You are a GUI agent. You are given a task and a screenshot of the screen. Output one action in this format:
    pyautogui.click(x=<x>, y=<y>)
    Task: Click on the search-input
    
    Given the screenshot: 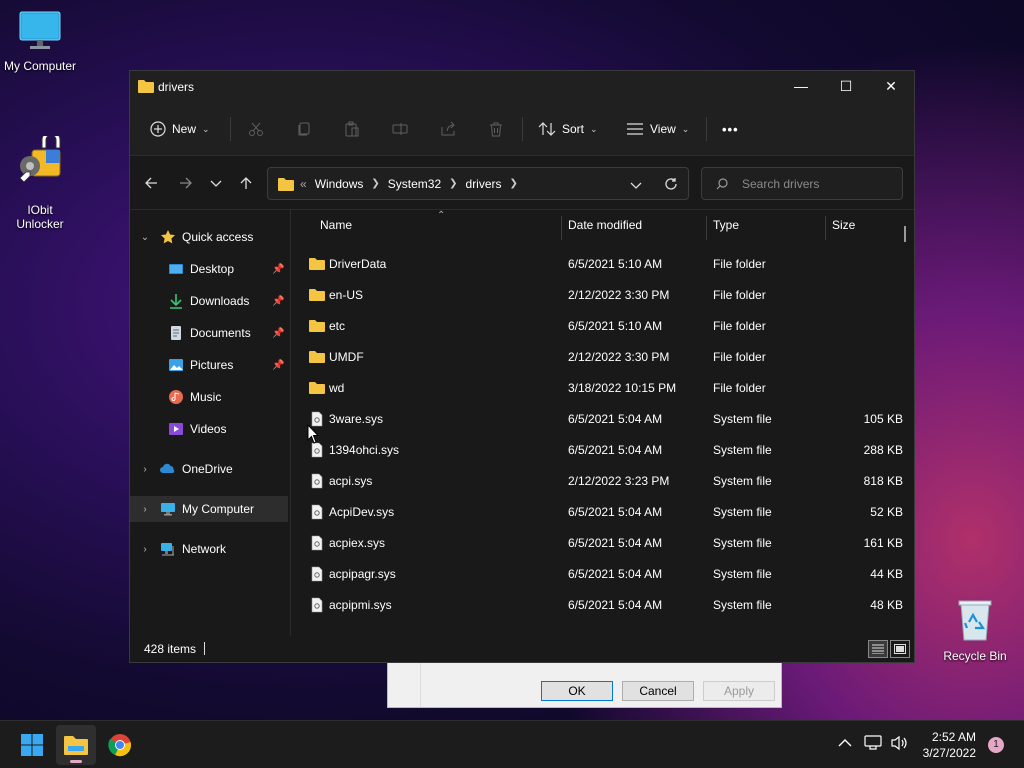 What is the action you would take?
    pyautogui.click(x=817, y=183)
    